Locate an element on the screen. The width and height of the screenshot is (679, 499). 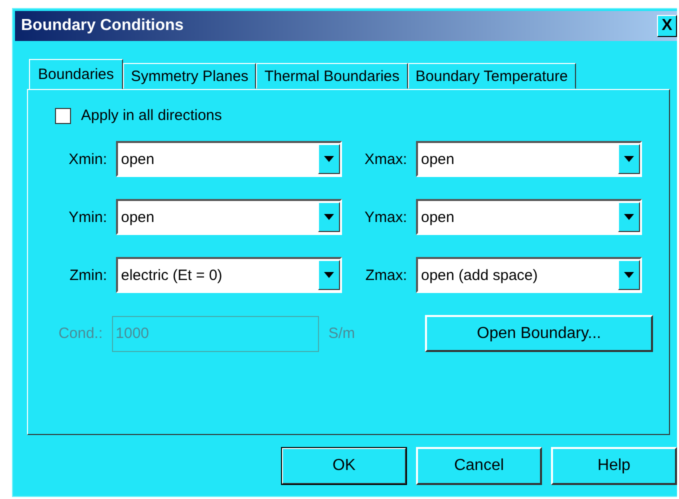
field-label: Ymin: is located at coordinates (87, 217).